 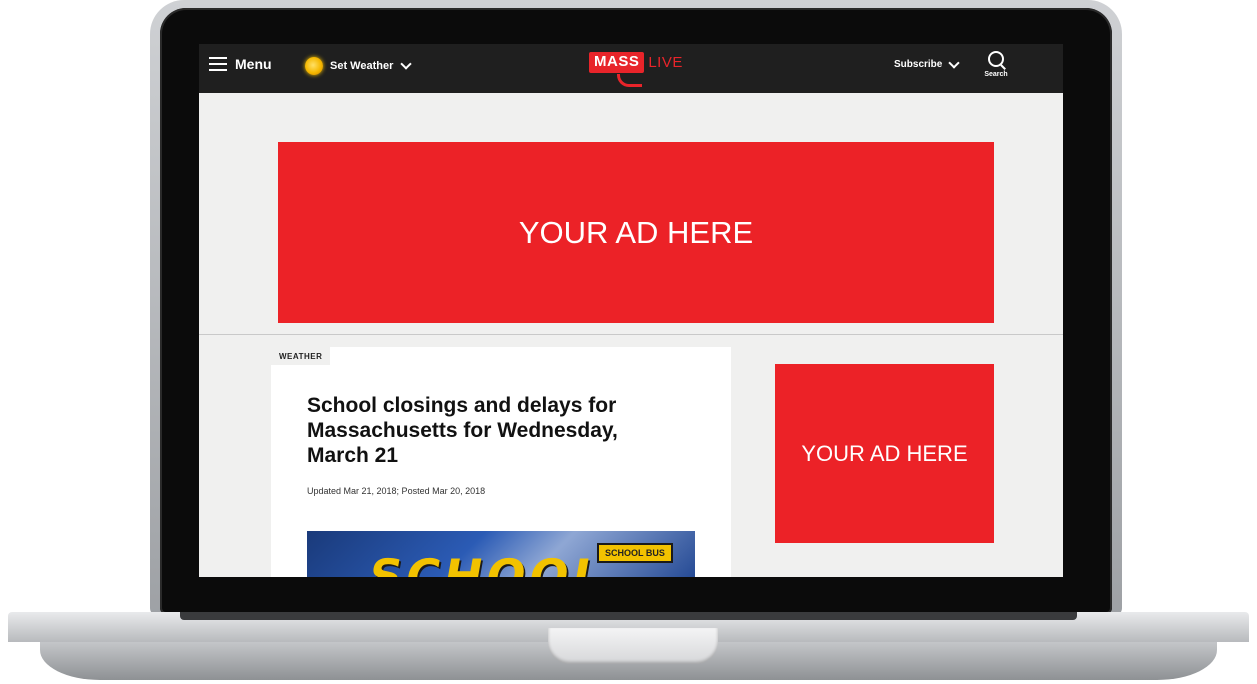 I want to click on laptop-hinge, so click(x=628, y=616).